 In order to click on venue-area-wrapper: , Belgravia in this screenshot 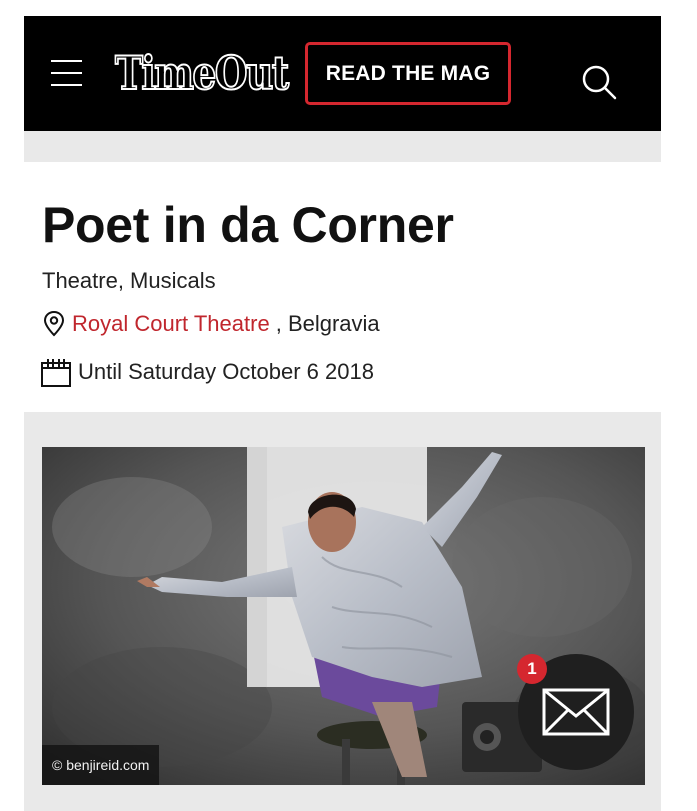, I will do `click(328, 324)`.